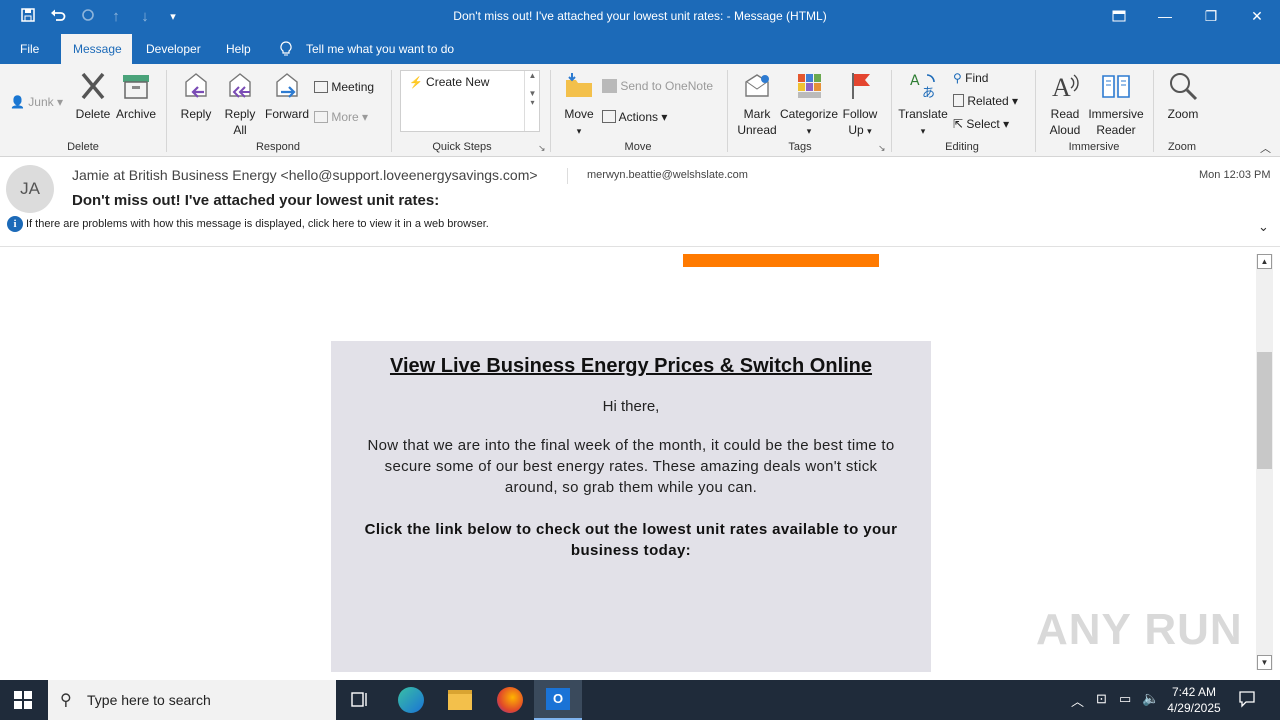 This screenshot has width=1280, height=720. What do you see at coordinates (30, 189) in the screenshot?
I see `avatar: JA` at bounding box center [30, 189].